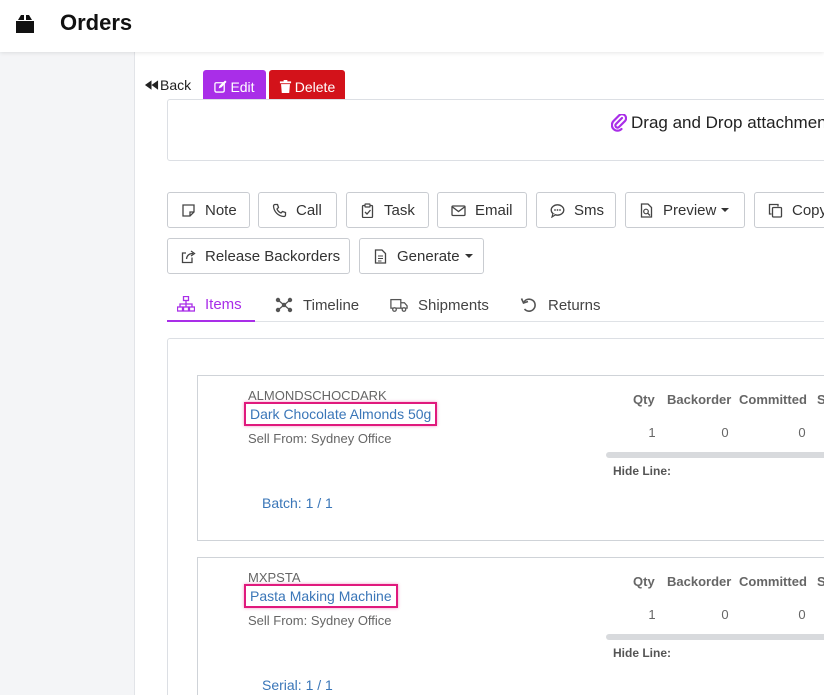 Image resolution: width=824 pixels, height=695 pixels. Describe the element at coordinates (297, 685) in the screenshot. I see `serial-link: Serial: 1 / 1` at that location.